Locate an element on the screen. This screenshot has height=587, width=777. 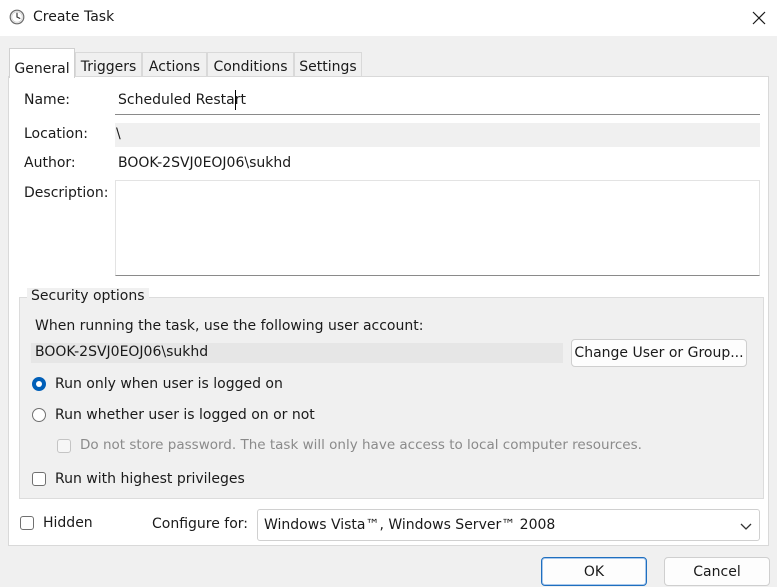
text-caret is located at coordinates (235, 100).